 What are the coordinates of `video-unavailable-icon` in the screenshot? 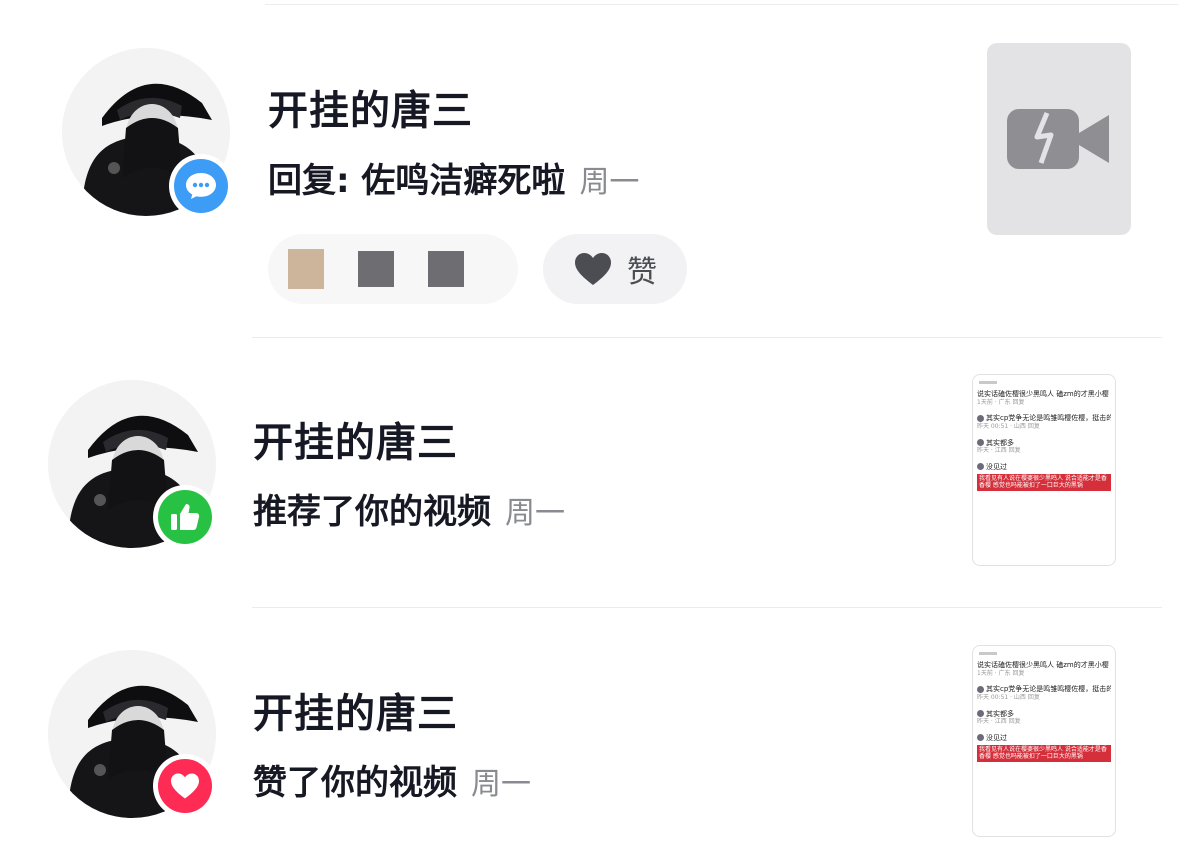 It's located at (1058, 139).